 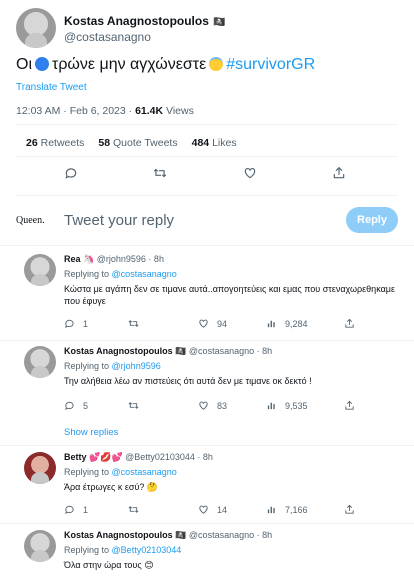 What do you see at coordinates (305, 509) in the screenshot?
I see `views-count: 7,166` at bounding box center [305, 509].